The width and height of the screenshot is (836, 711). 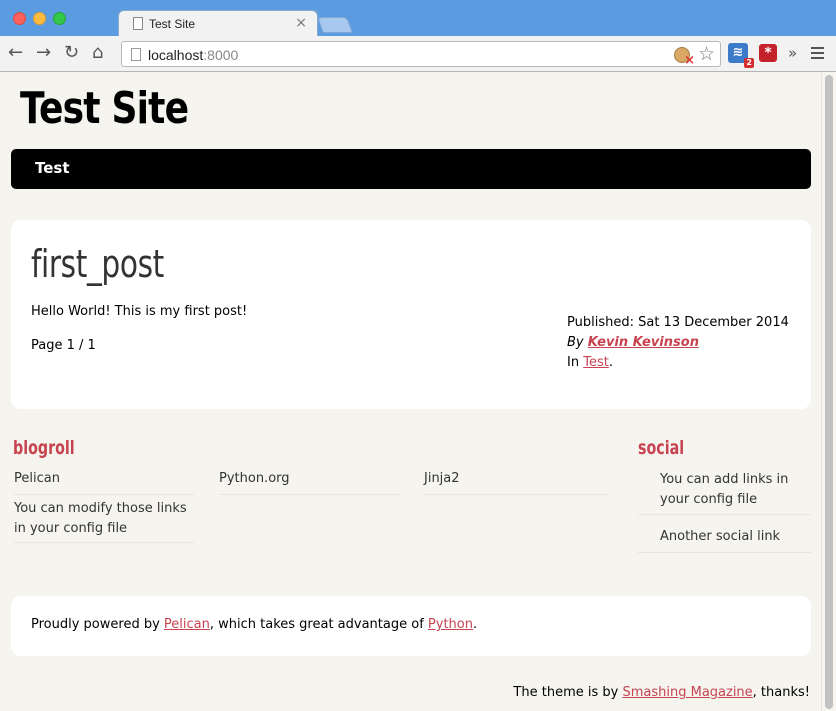 What do you see at coordinates (310, 482) in the screenshot?
I see `blogroll-item-python: Python.org` at bounding box center [310, 482].